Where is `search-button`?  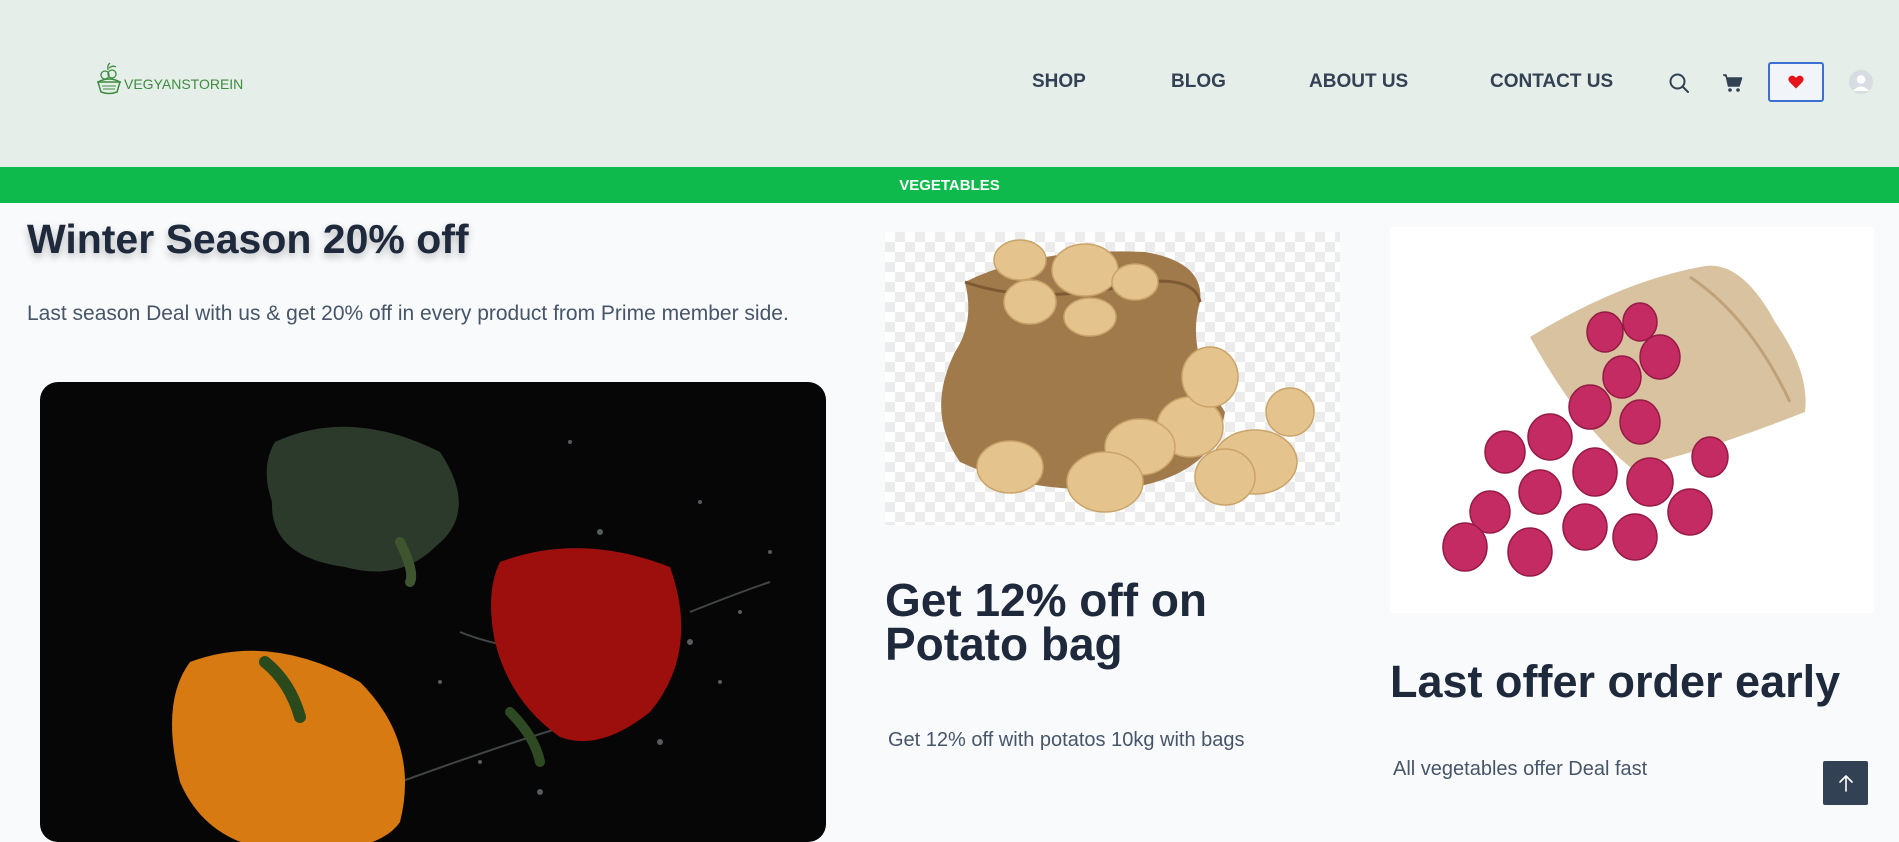
search-button is located at coordinates (1679, 83).